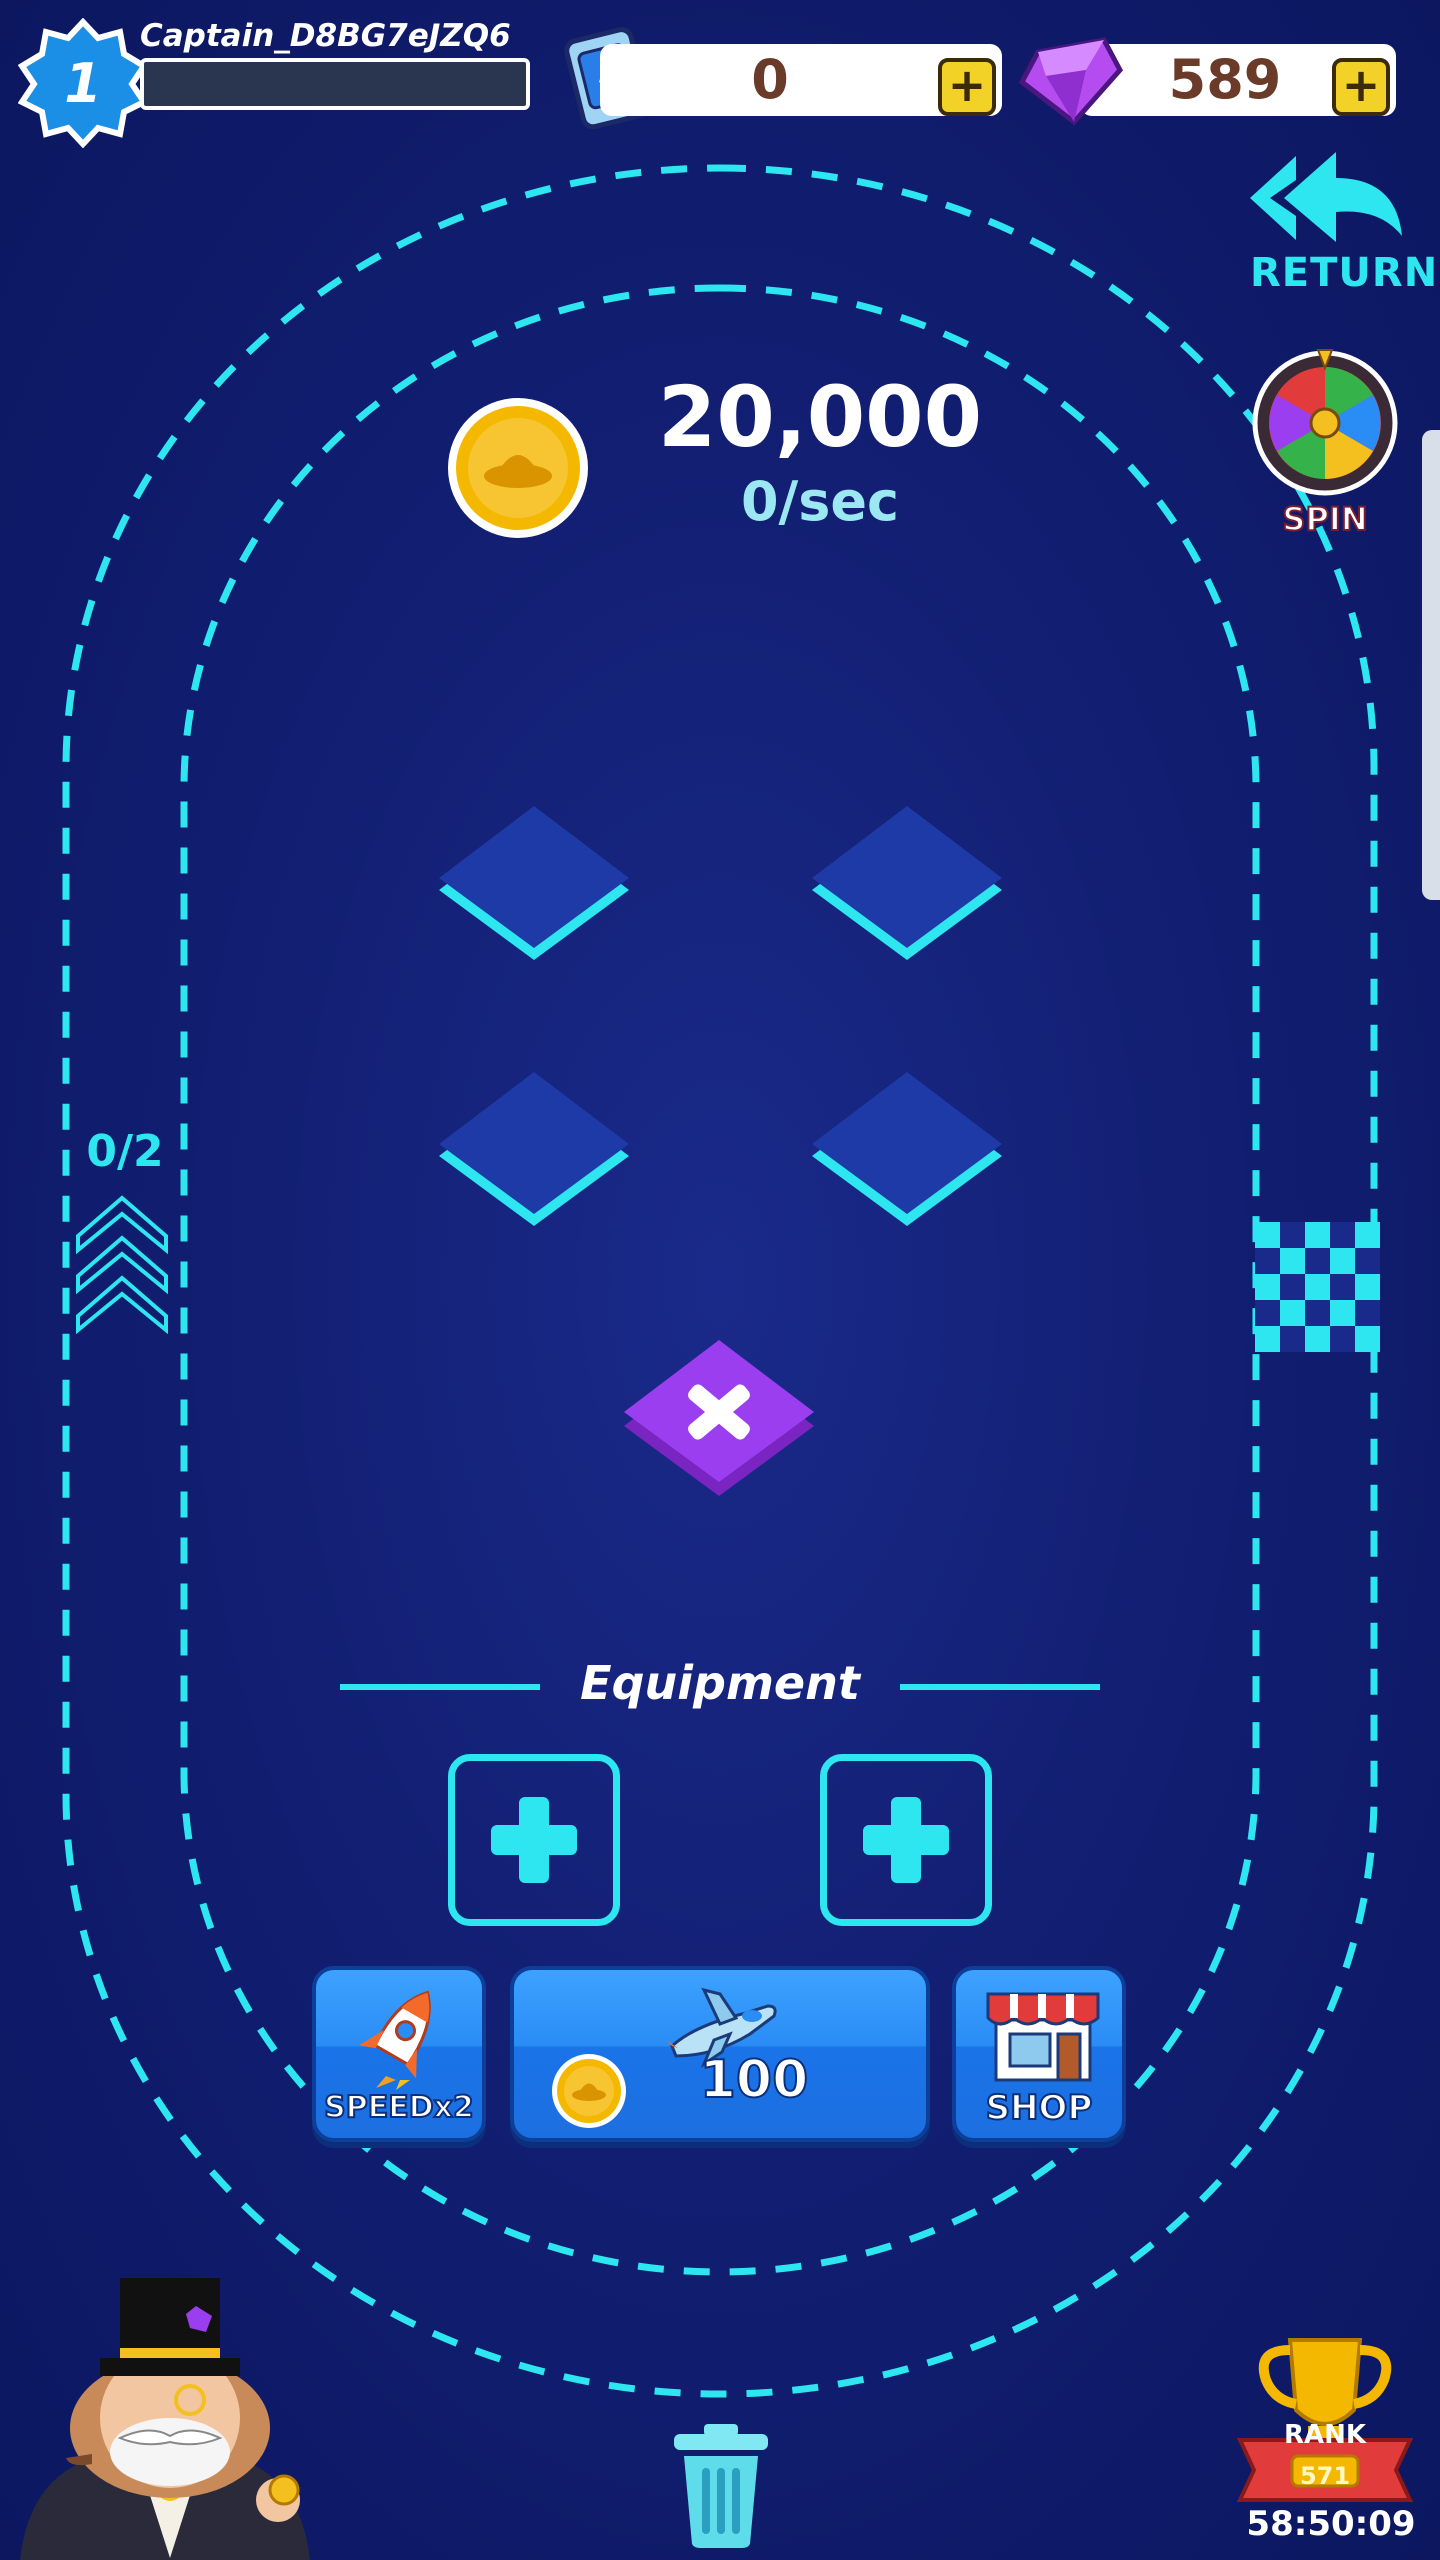 Image resolution: width=1440 pixels, height=2560 pixels. I want to click on shop-button: SHOP, so click(1039, 2054).